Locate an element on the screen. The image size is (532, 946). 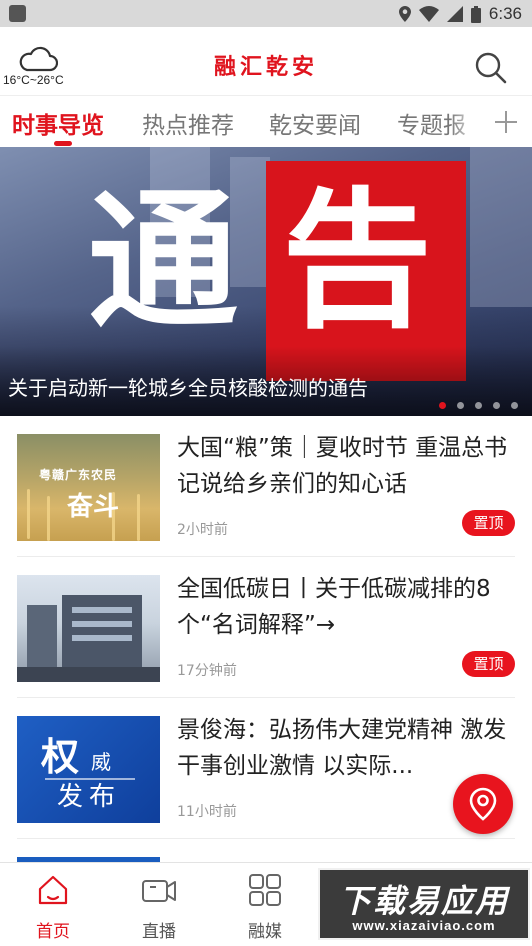
nav-home-label: 首页 is located at coordinates (53, 932).